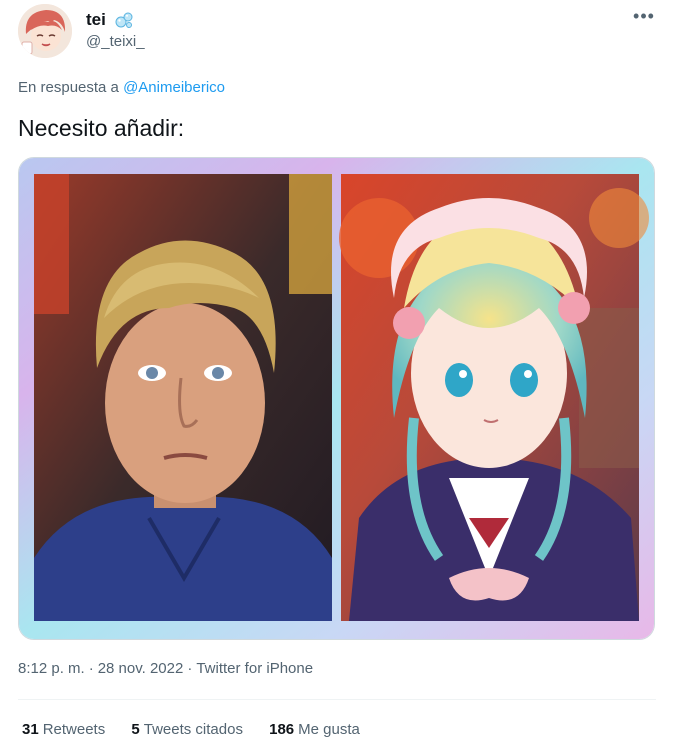  Describe the element at coordinates (30, 729) in the screenshot. I see `retweets-count: 31` at that location.